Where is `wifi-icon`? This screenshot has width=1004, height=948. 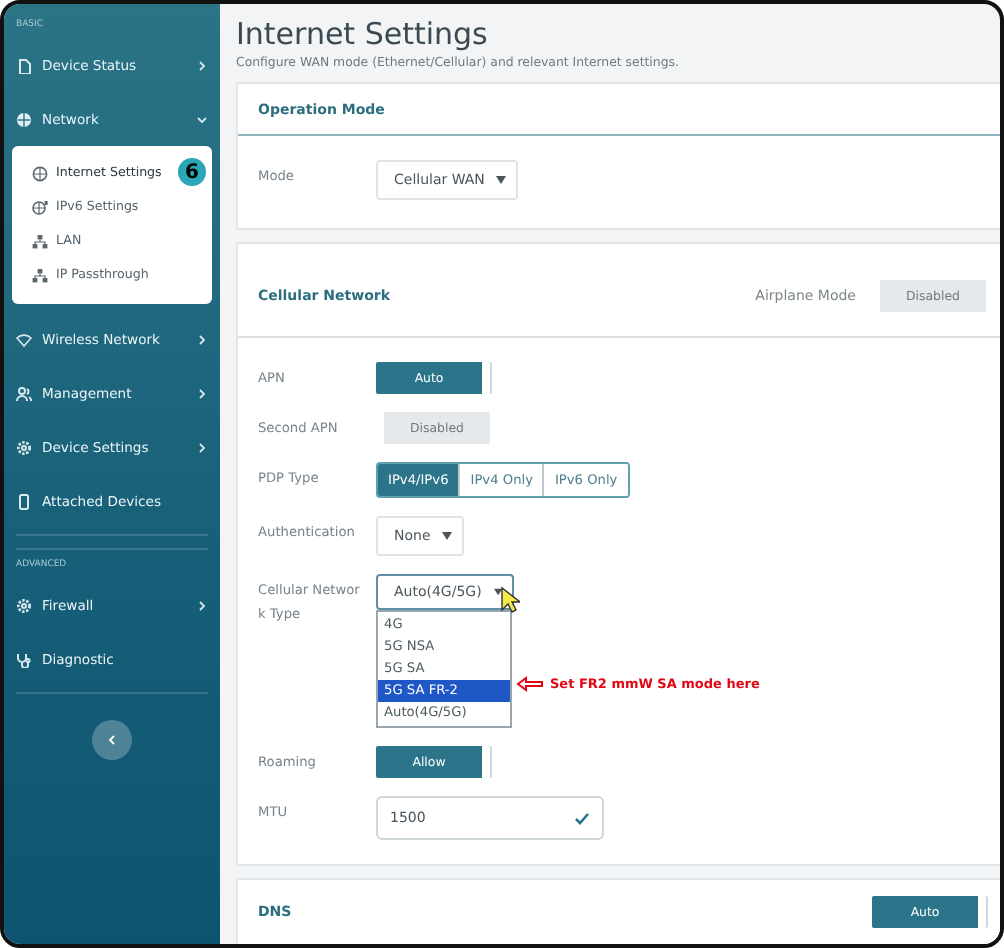
wifi-icon is located at coordinates (24, 339).